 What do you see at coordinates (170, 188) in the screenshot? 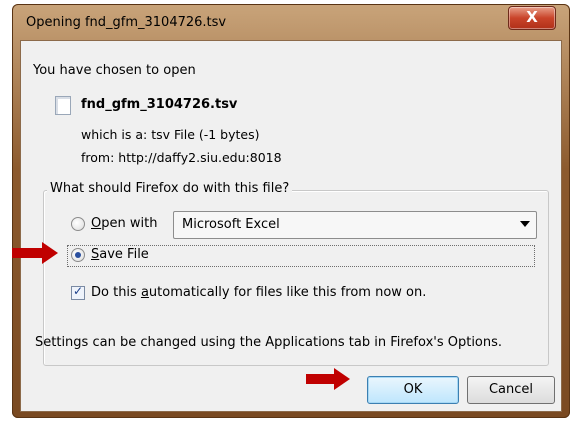
I see `action-group-title: What should Firefox do with this file?` at bounding box center [170, 188].